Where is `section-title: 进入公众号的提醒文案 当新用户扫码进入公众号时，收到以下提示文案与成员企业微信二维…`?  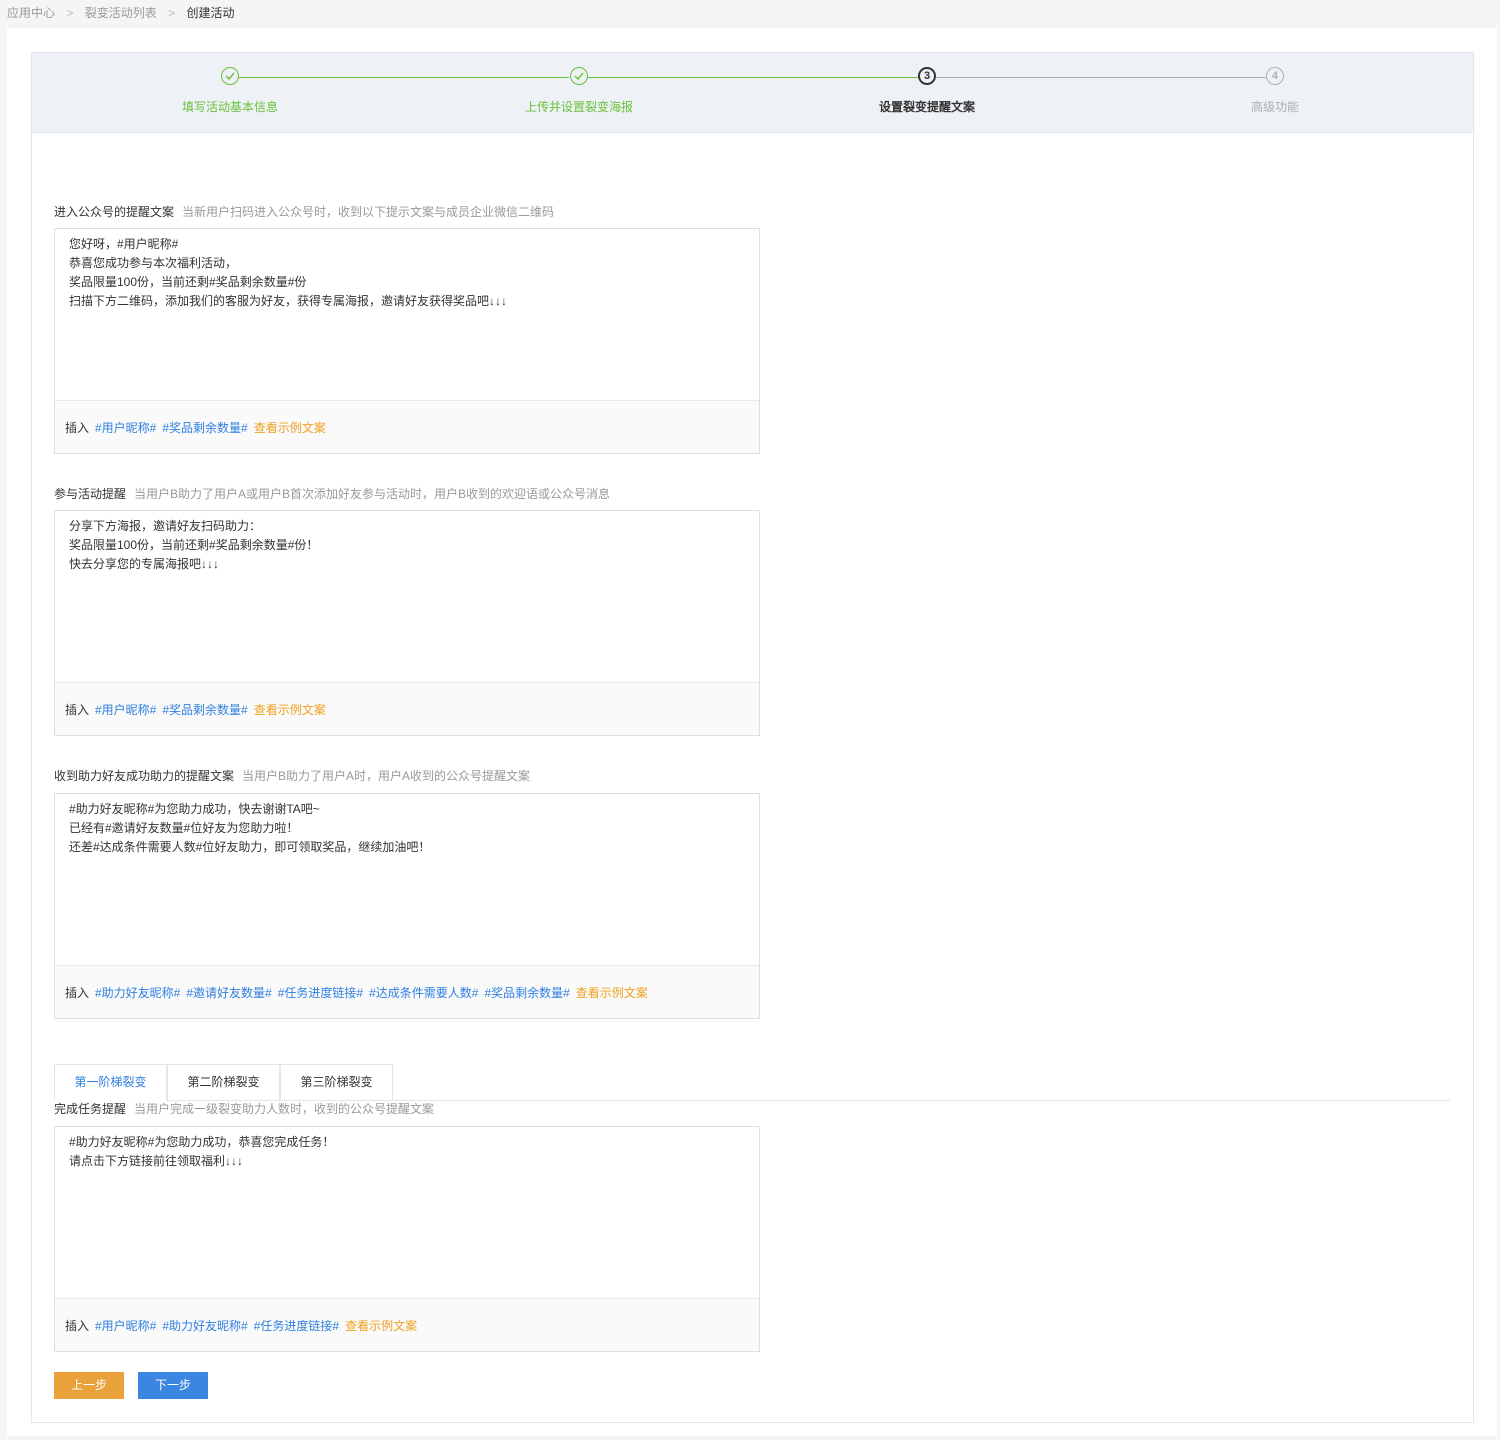 section-title: 进入公众号的提醒文案 当新用户扫码进入公众号时，收到以下提示文案与成员企业微信二维… is located at coordinates (304, 211).